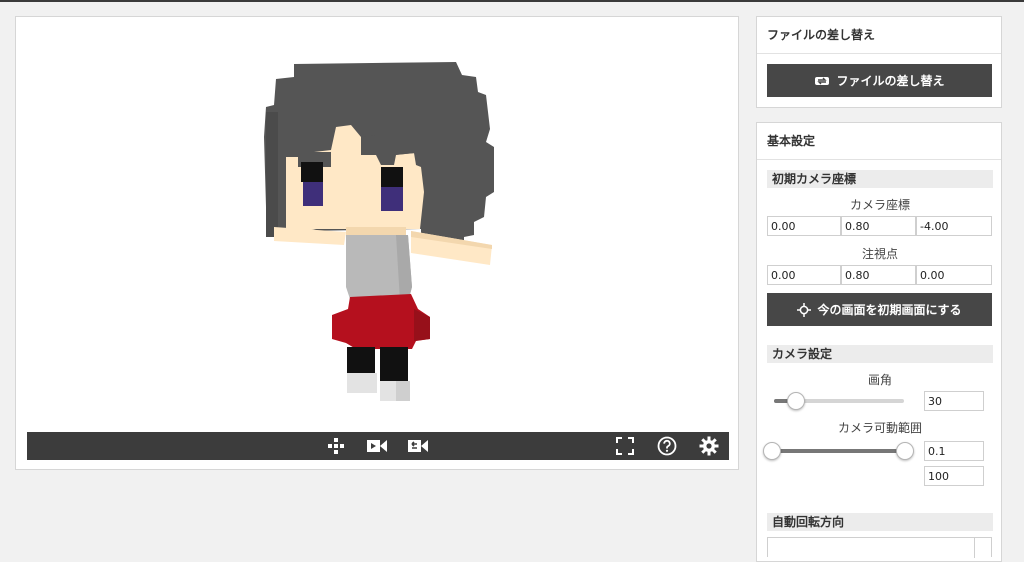 This screenshot has height=562, width=1024. Describe the element at coordinates (804, 309) in the screenshot. I see `crosshair-icon` at that location.